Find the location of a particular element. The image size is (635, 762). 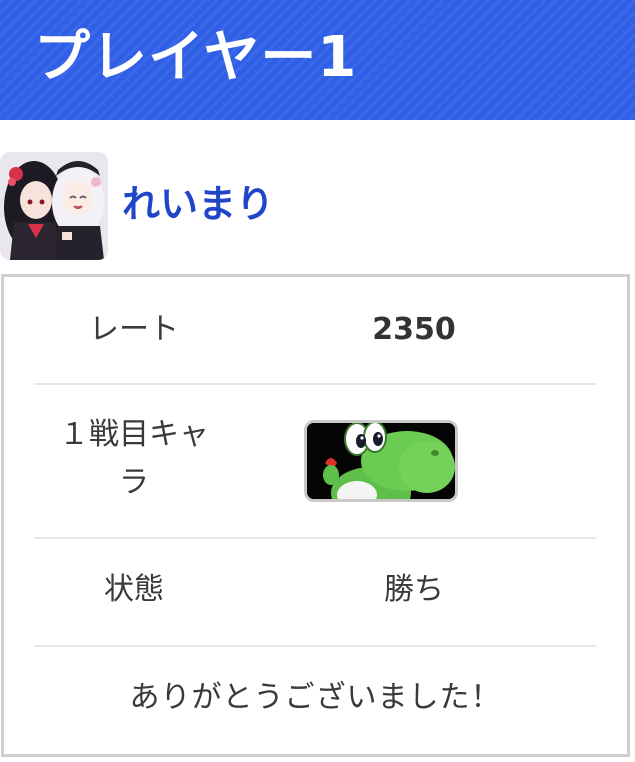

character-image is located at coordinates (381, 461).